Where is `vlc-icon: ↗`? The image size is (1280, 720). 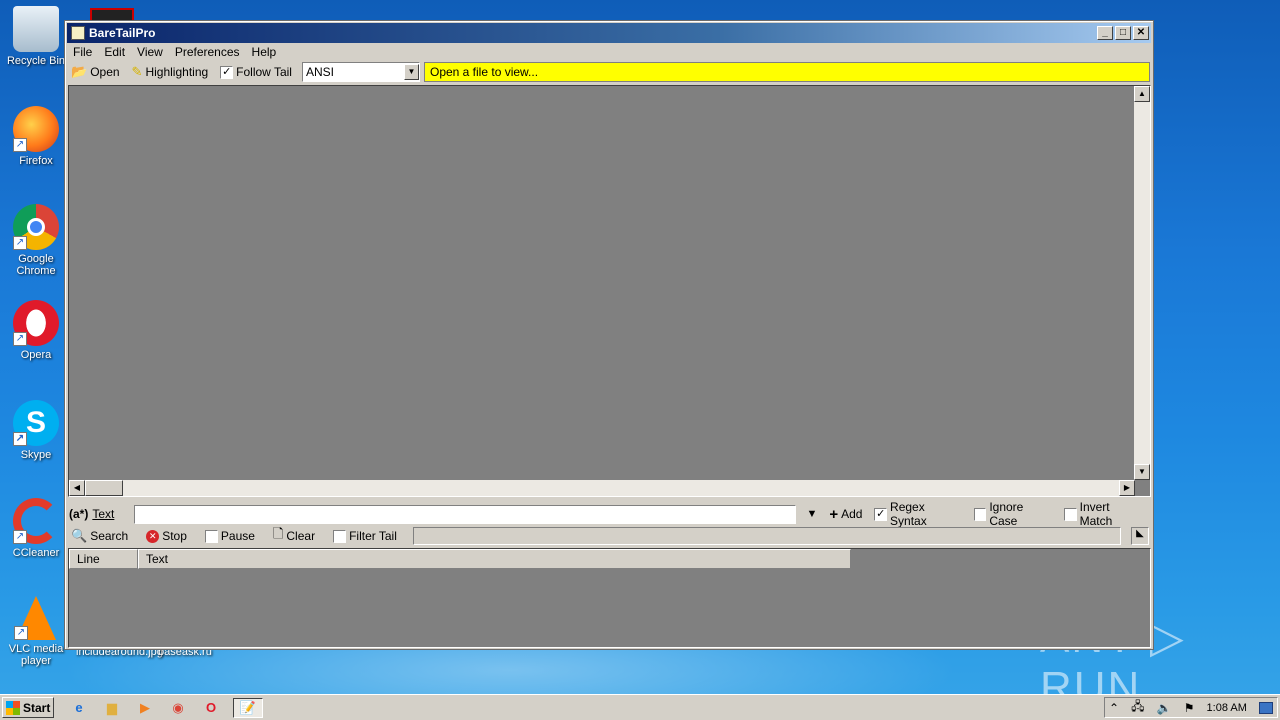 vlc-icon: ↗ is located at coordinates (35, 618).